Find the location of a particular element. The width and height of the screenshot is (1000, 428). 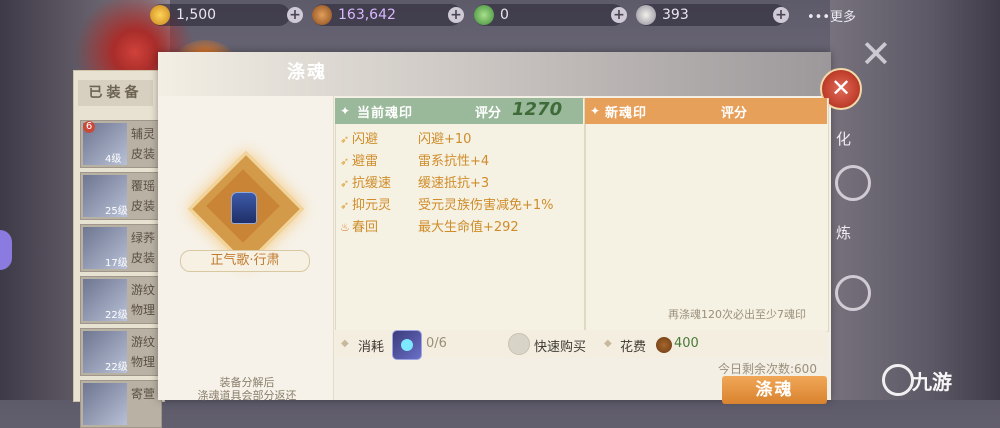

current-score-label: 评分 is located at coordinates (488, 113).